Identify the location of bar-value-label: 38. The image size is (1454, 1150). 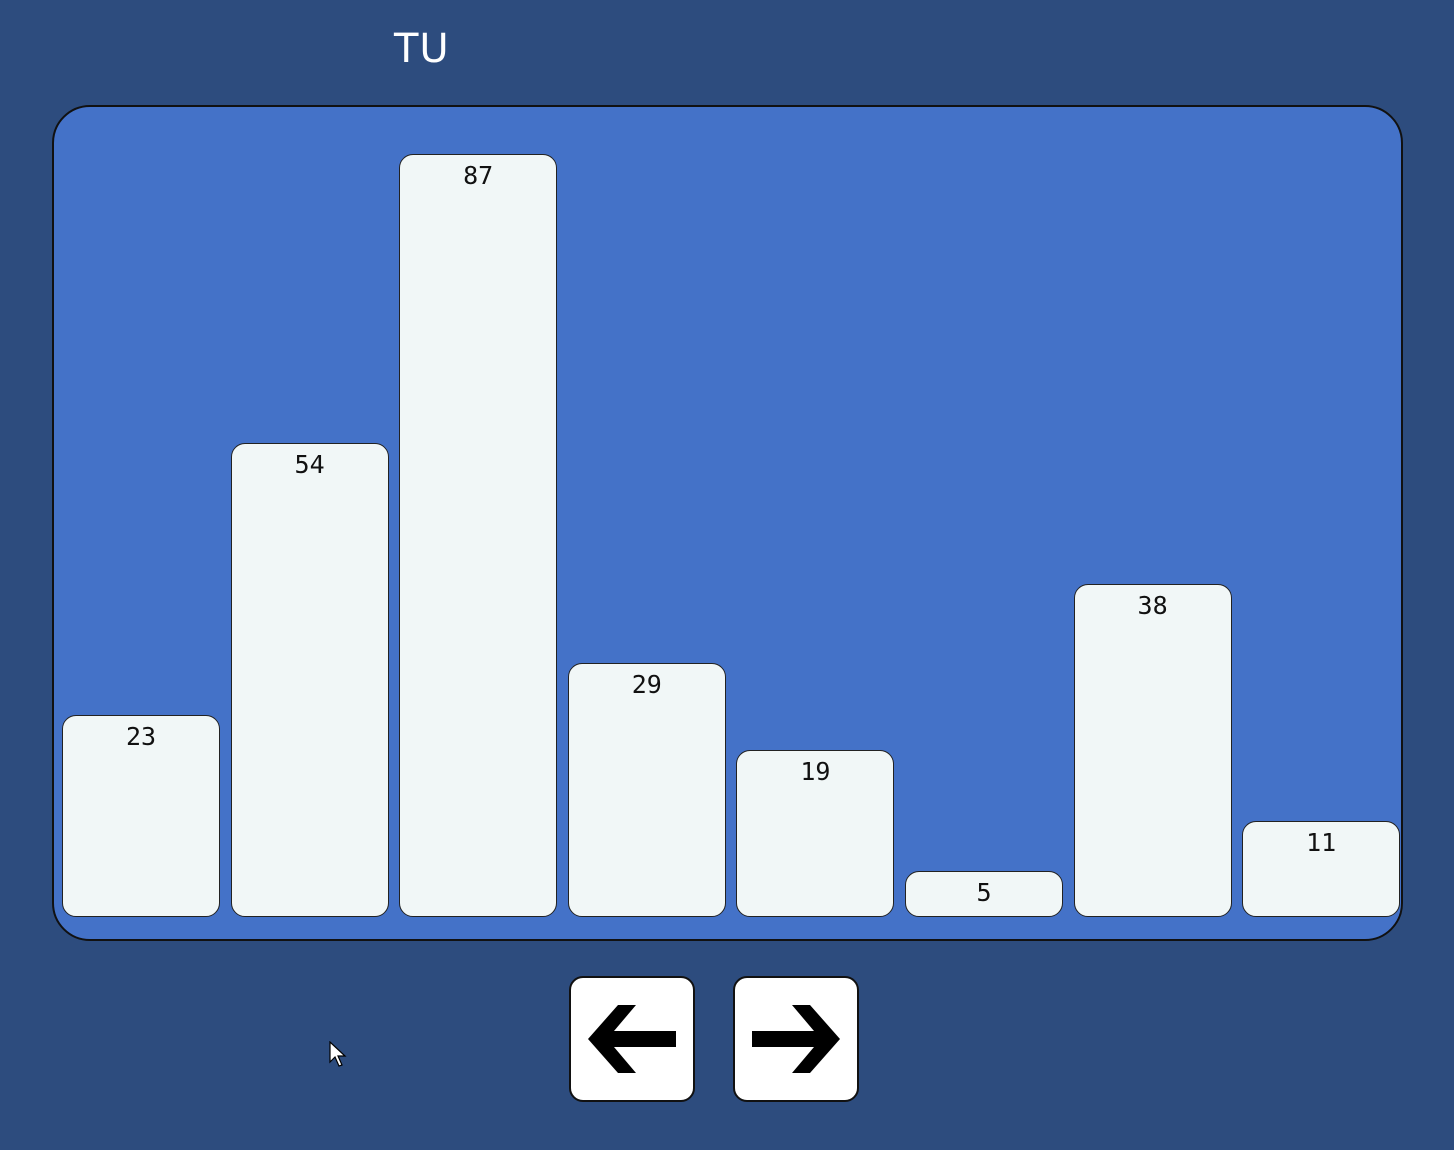
(1152, 605).